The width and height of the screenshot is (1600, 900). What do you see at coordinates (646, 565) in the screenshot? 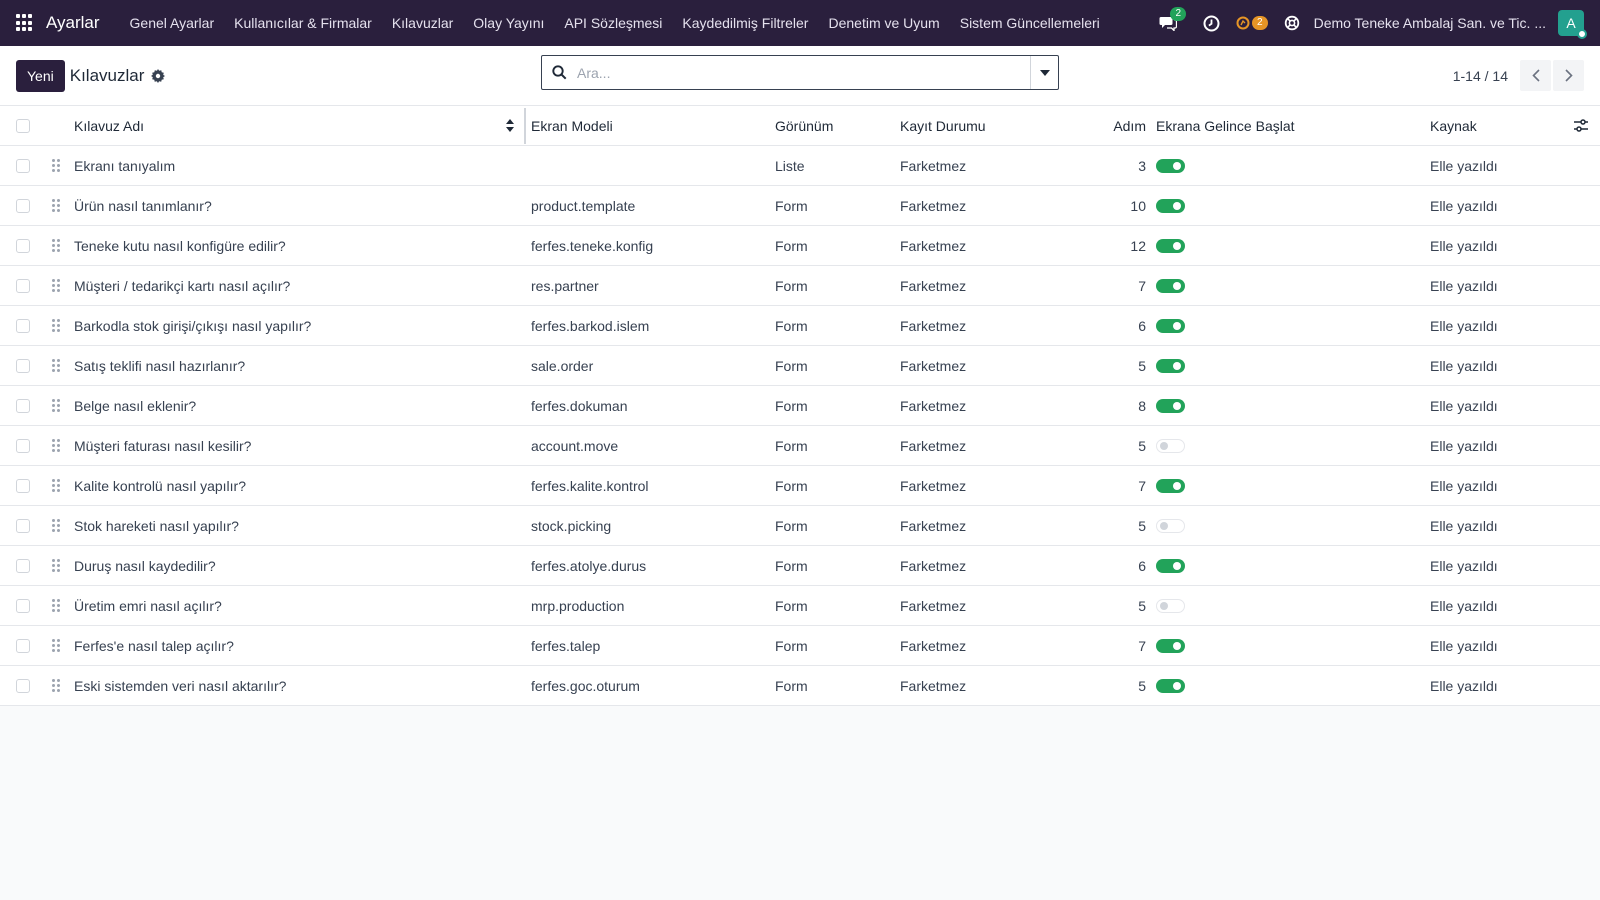
I see `screen-model: ferfes.atolye.durus` at bounding box center [646, 565].